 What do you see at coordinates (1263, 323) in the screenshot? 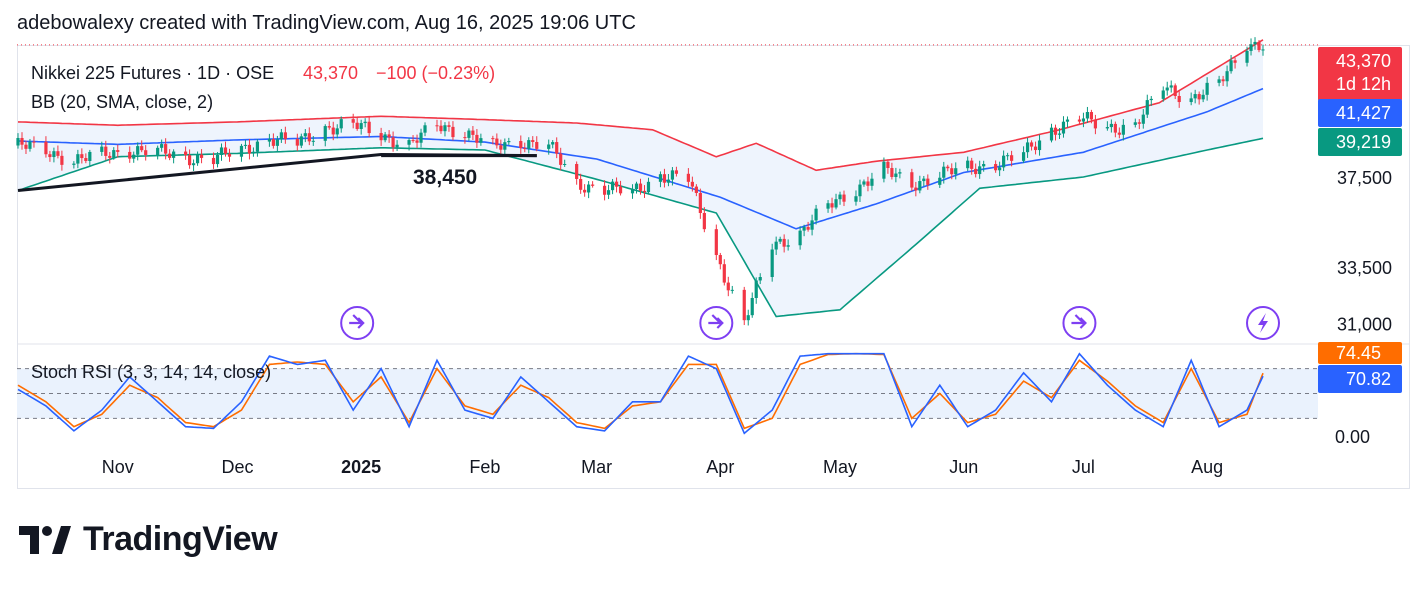
I see `lightning-icon` at bounding box center [1263, 323].